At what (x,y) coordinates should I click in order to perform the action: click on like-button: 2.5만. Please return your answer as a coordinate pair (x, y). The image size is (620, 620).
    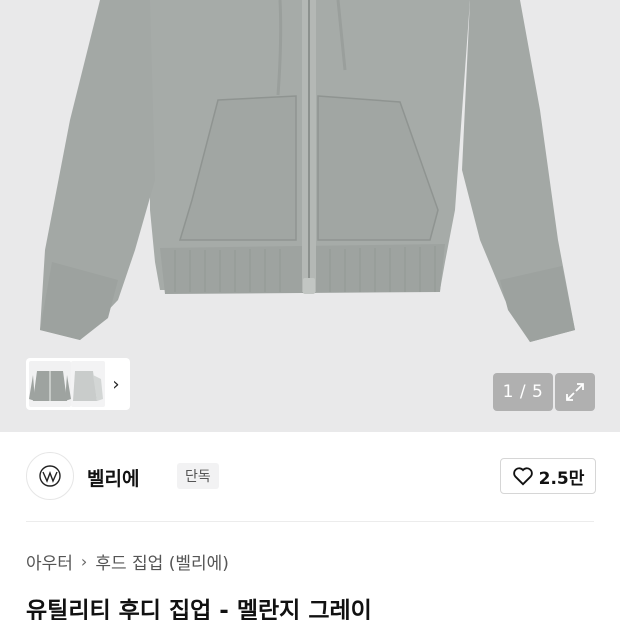
    Looking at the image, I should click on (548, 476).